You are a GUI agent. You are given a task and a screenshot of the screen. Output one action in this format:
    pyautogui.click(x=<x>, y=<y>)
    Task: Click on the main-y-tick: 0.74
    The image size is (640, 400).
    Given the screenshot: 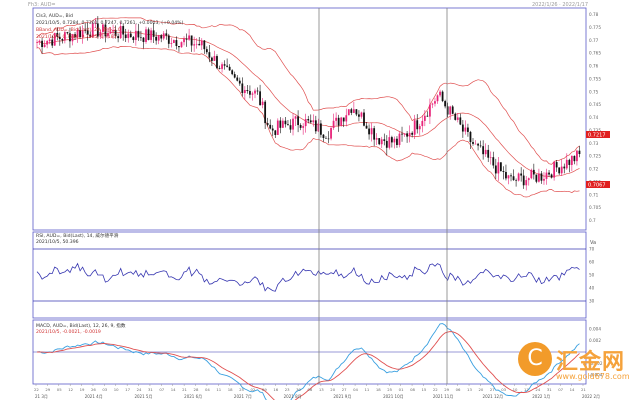 What is the action you would take?
    pyautogui.click(x=594, y=117)
    